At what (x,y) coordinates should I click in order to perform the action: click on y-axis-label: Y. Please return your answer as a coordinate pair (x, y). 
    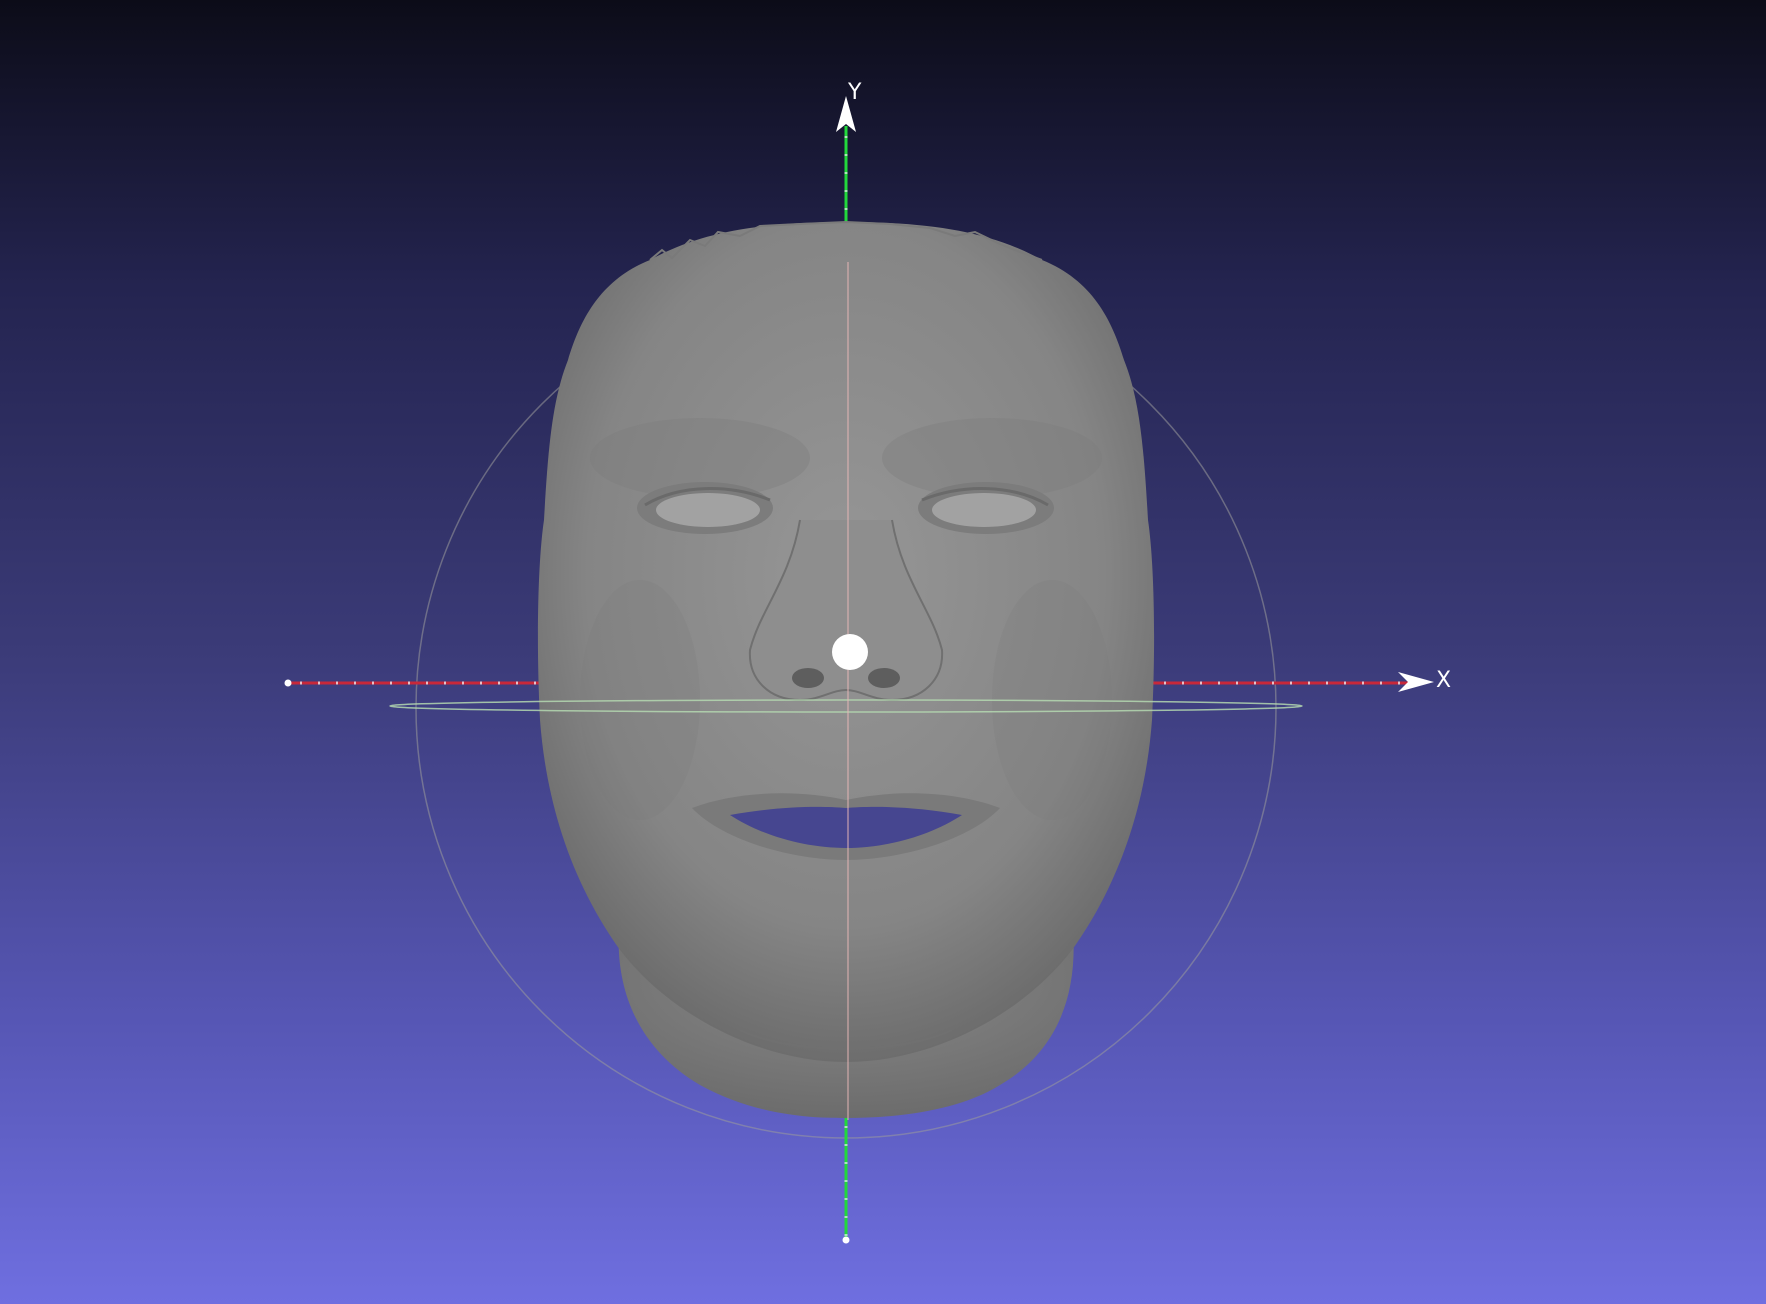
    Looking at the image, I should click on (855, 92).